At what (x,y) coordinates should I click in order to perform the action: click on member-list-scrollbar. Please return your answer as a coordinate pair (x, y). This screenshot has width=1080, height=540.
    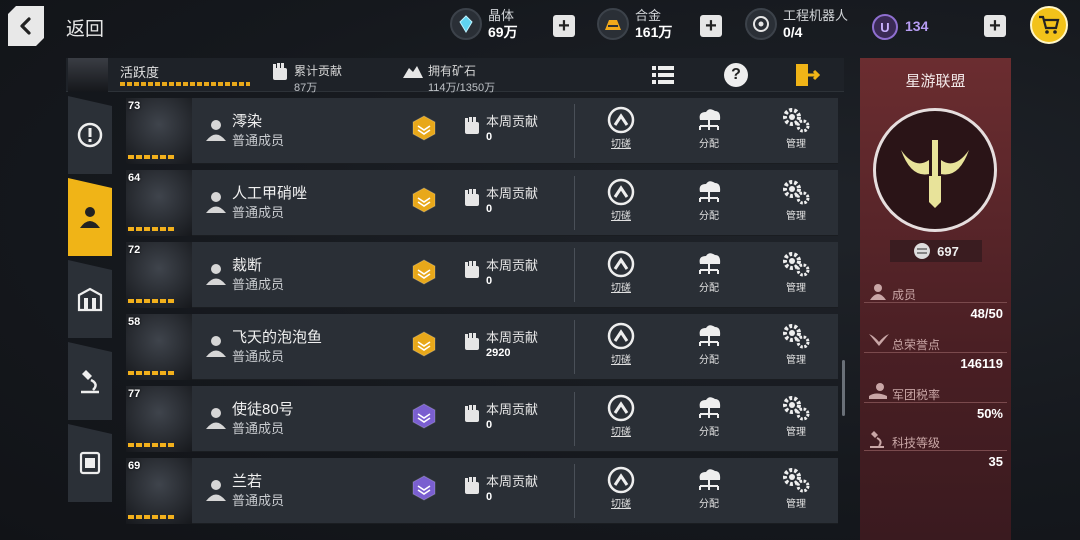
    Looking at the image, I should click on (843, 388).